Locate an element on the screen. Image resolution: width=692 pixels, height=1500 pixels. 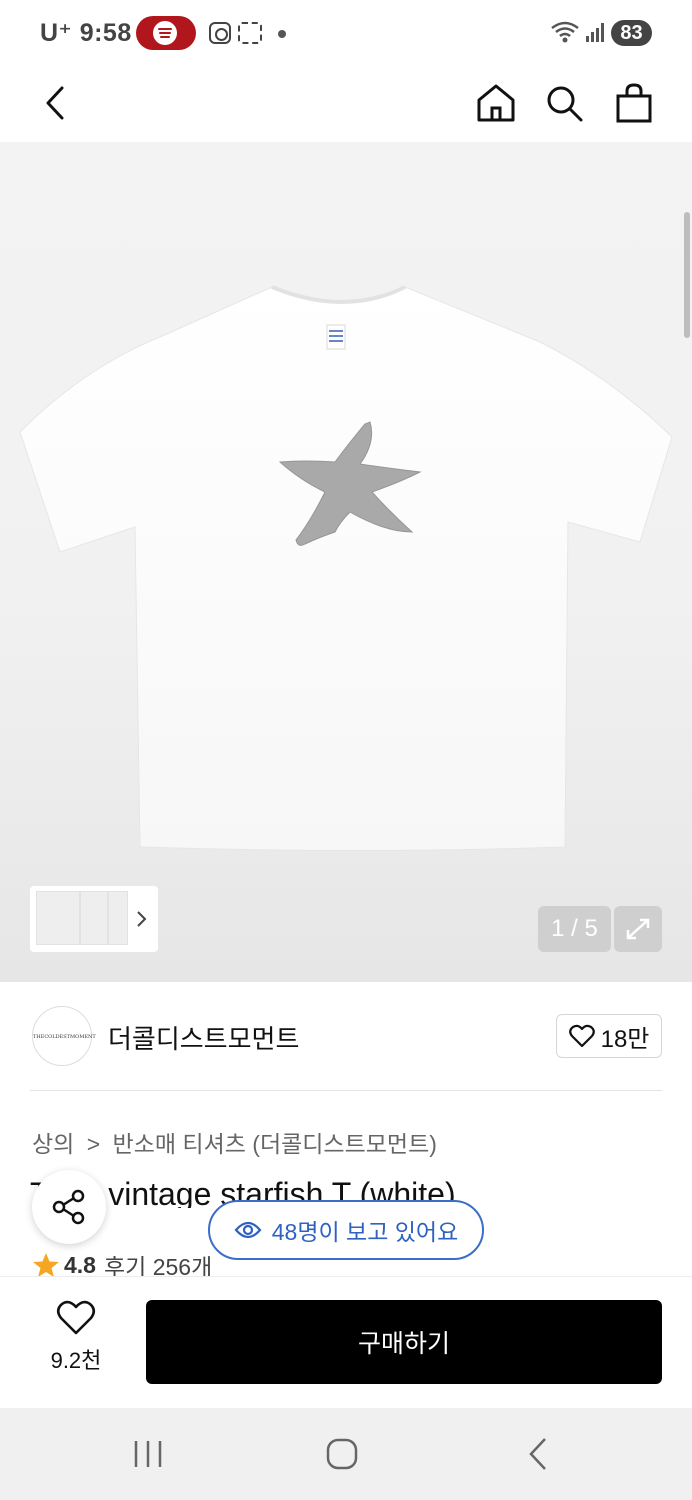
share-button is located at coordinates (69, 1207).